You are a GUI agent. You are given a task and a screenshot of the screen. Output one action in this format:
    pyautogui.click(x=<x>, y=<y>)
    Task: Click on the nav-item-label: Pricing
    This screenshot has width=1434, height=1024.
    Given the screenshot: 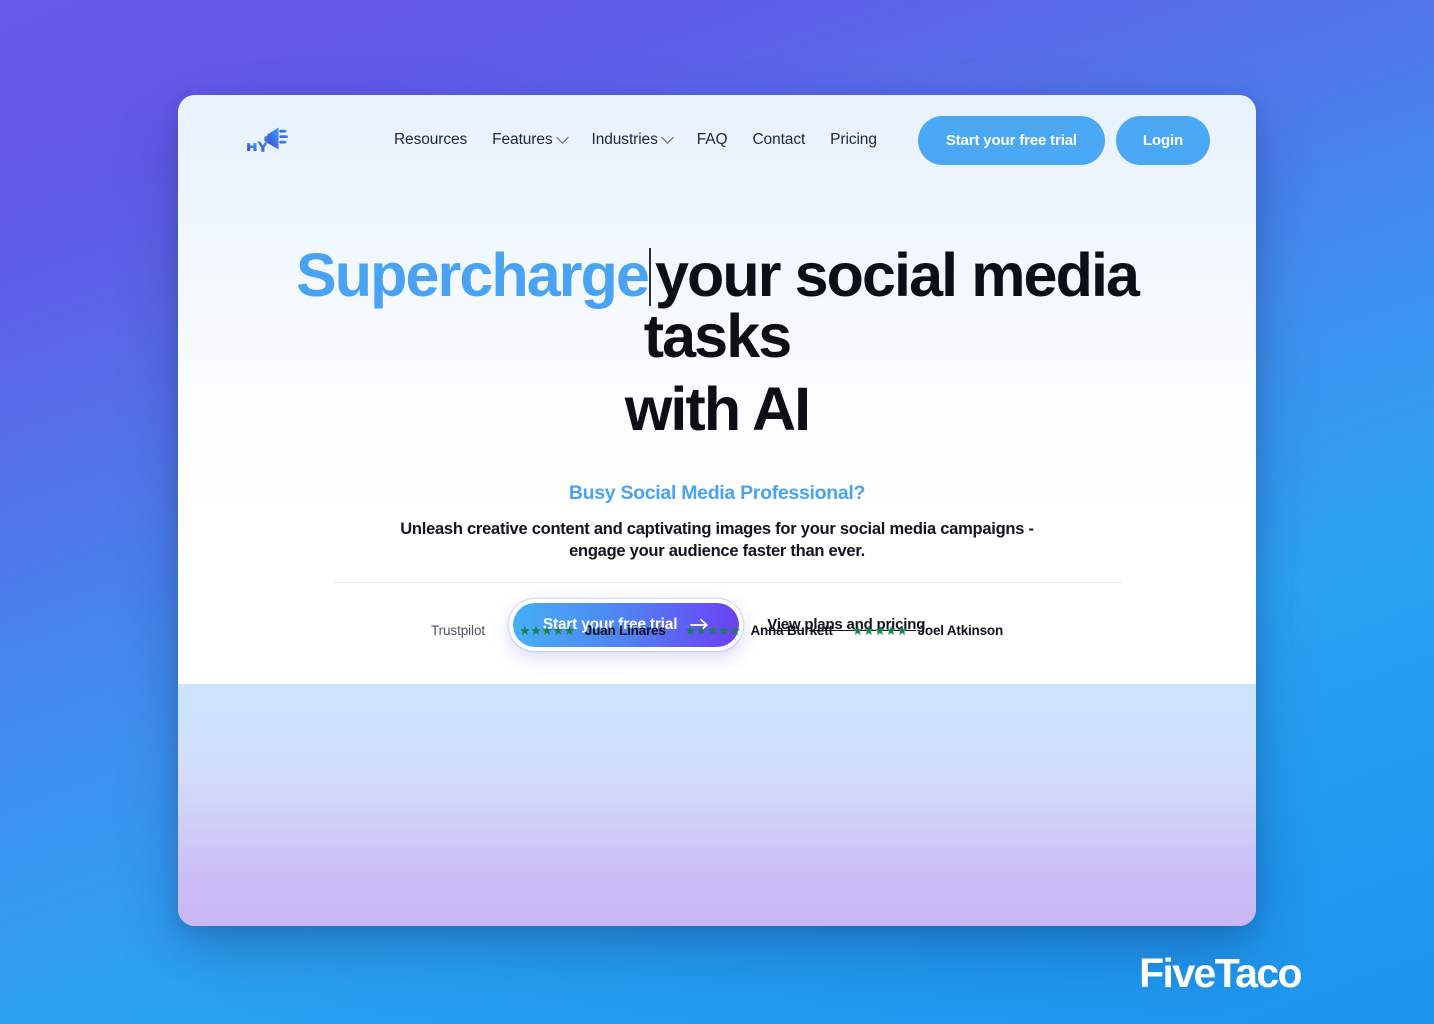 What is the action you would take?
    pyautogui.click(x=853, y=139)
    